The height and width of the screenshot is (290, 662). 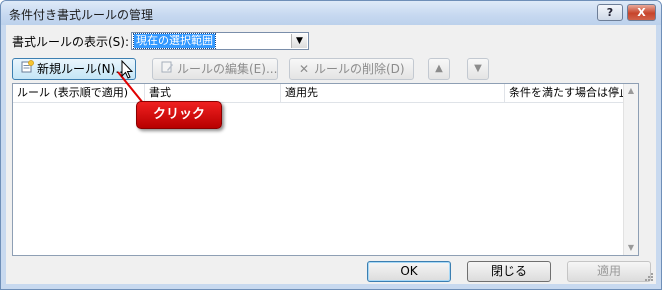 I want to click on mouse-cursor-icon, so click(x=127, y=69).